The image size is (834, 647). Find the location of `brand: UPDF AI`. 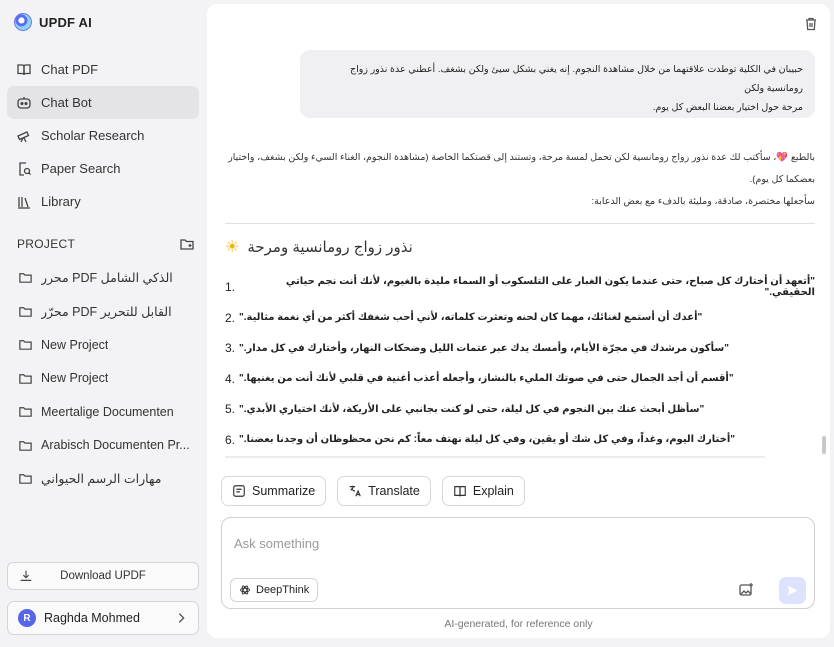

brand: UPDF AI is located at coordinates (53, 22).